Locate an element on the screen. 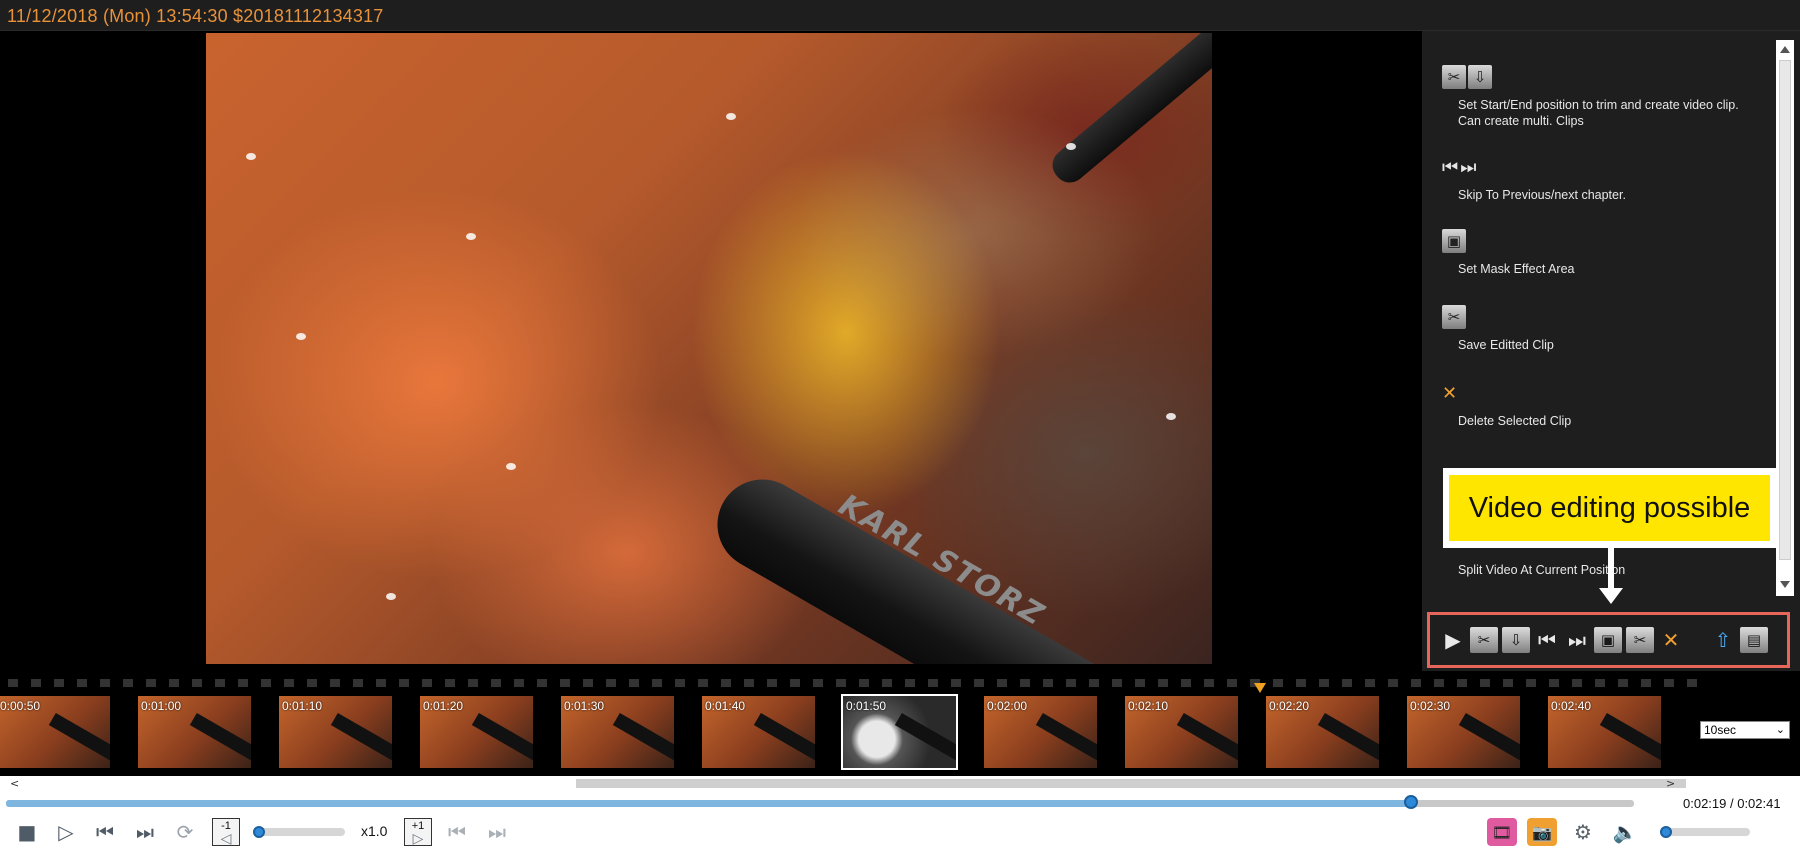 This screenshot has width=1800, height=852. volume-slider is located at coordinates (1705, 832).